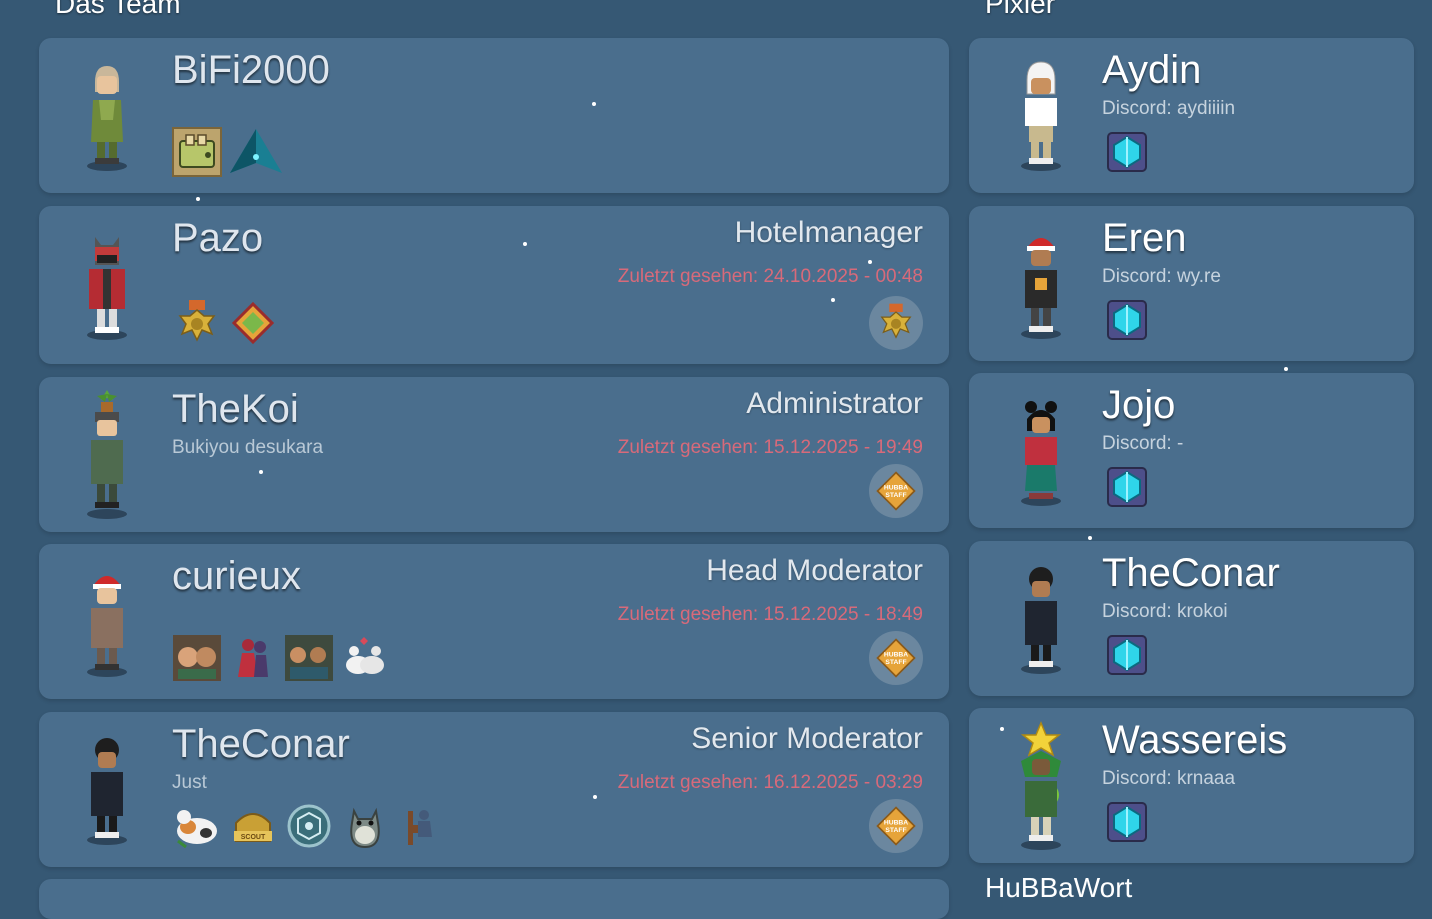 The height and width of the screenshot is (919, 1432). I want to click on member-role: Senior Moderator, so click(807, 738).